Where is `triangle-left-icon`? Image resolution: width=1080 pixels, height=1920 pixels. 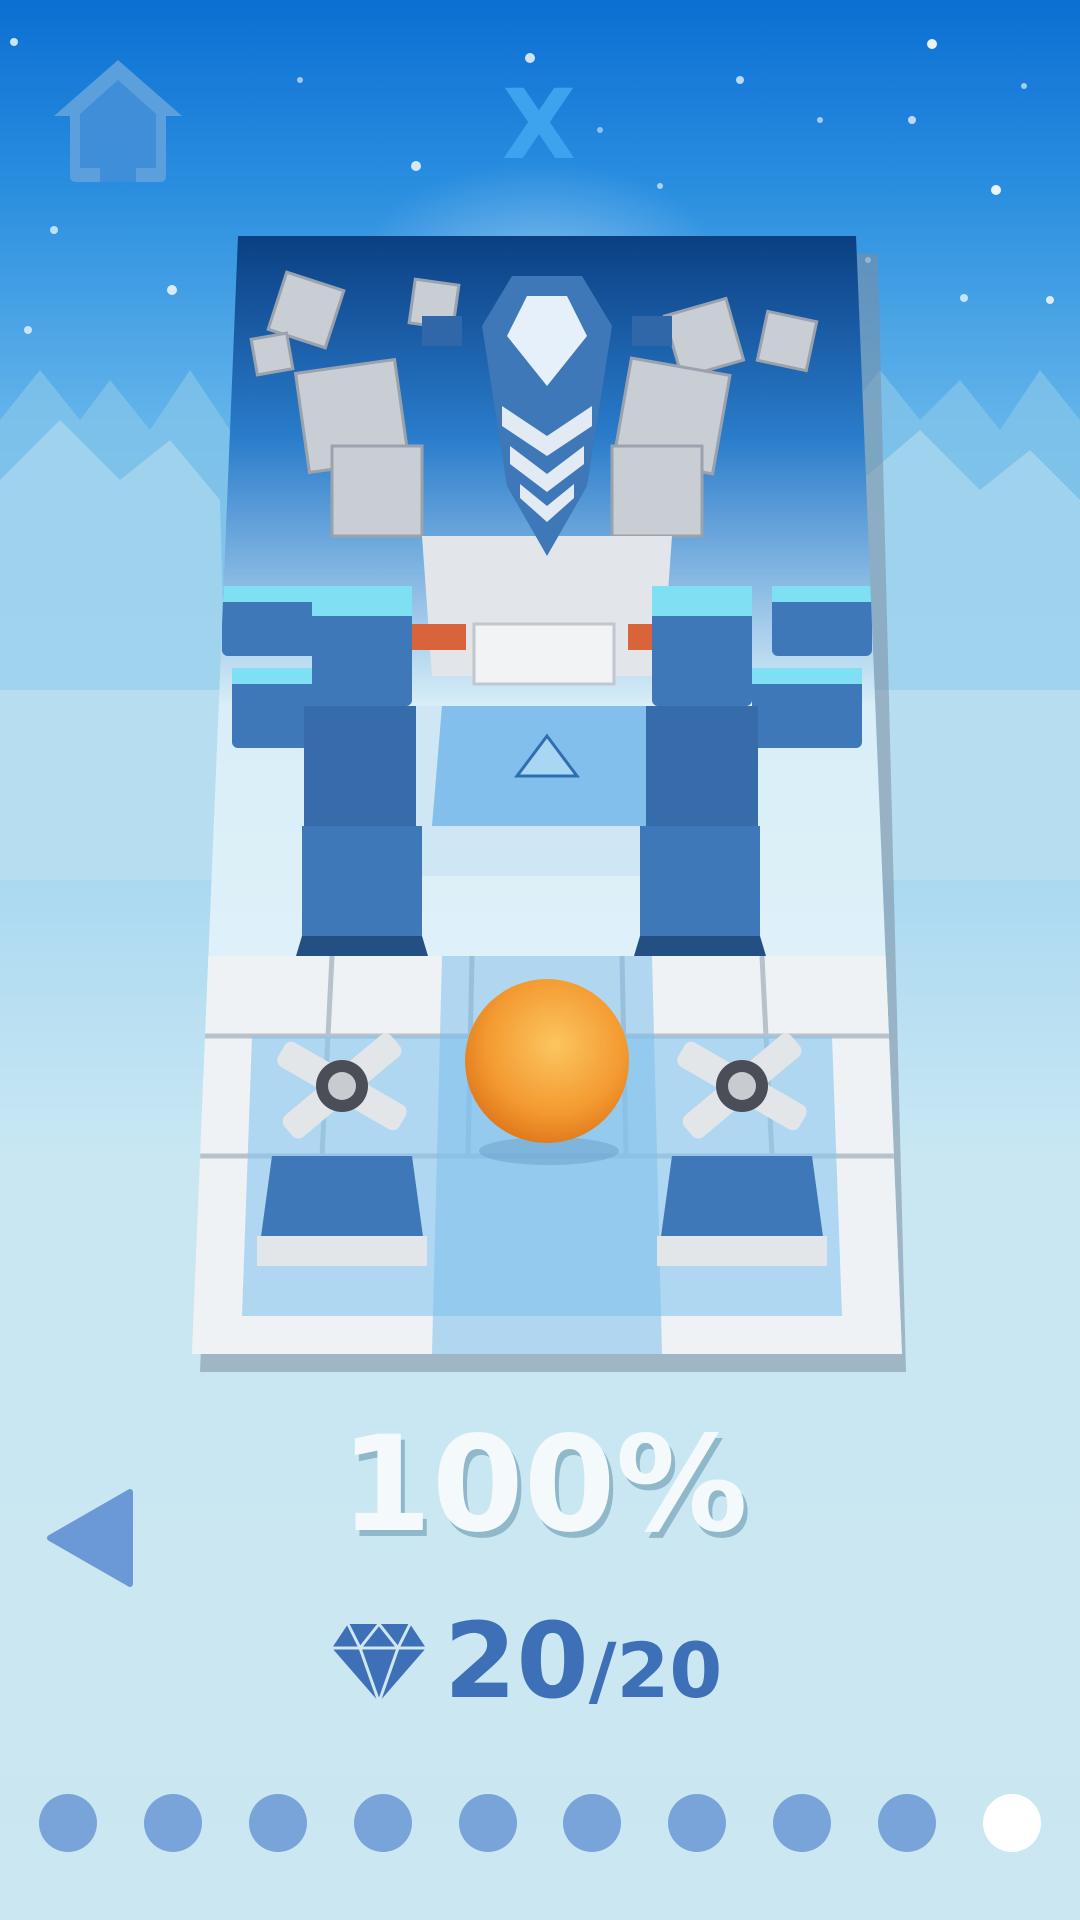 triangle-left-icon is located at coordinates (90, 1538).